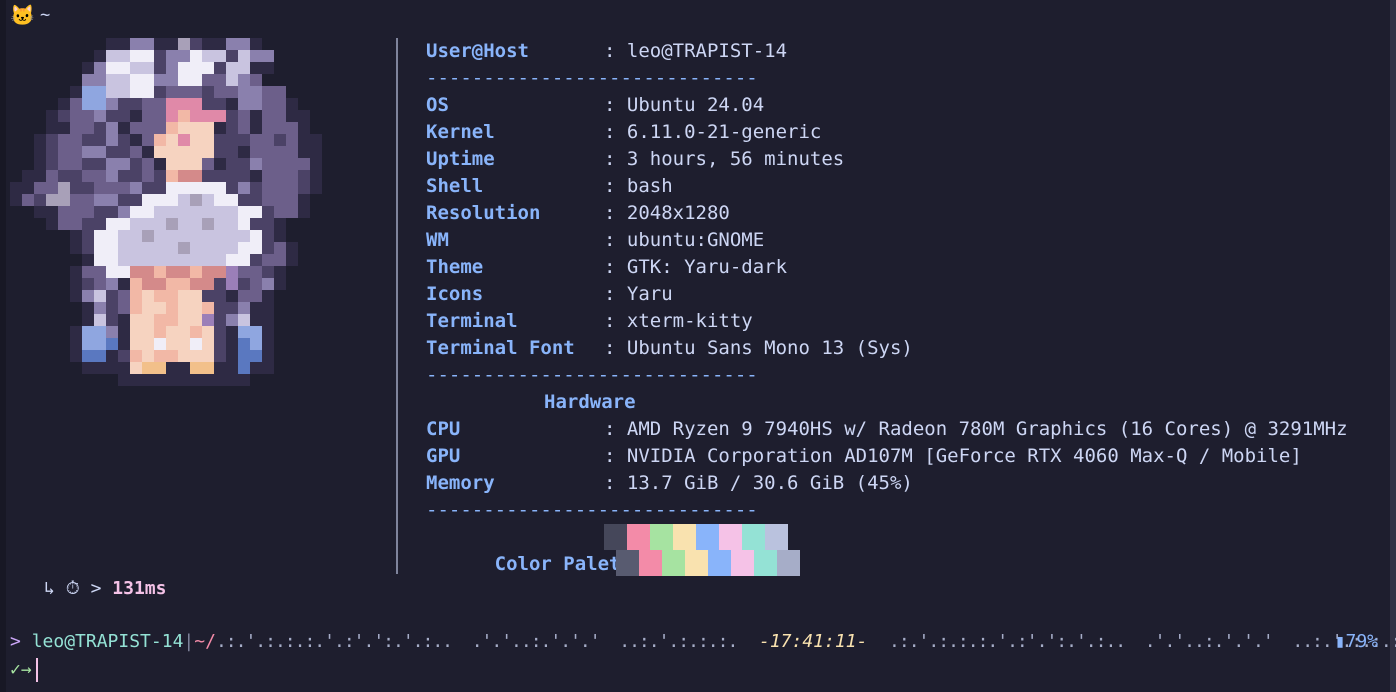 The image size is (1396, 692). I want to click on sysinfo-value: xterm-kitty, so click(689, 321).